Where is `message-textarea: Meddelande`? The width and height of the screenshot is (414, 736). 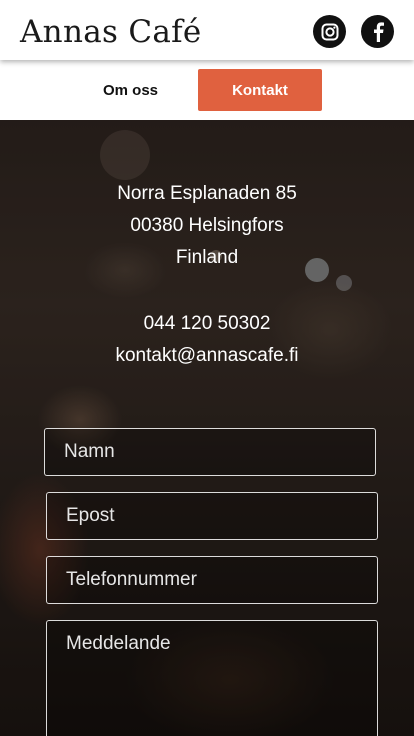
message-textarea: Meddelande is located at coordinates (212, 678).